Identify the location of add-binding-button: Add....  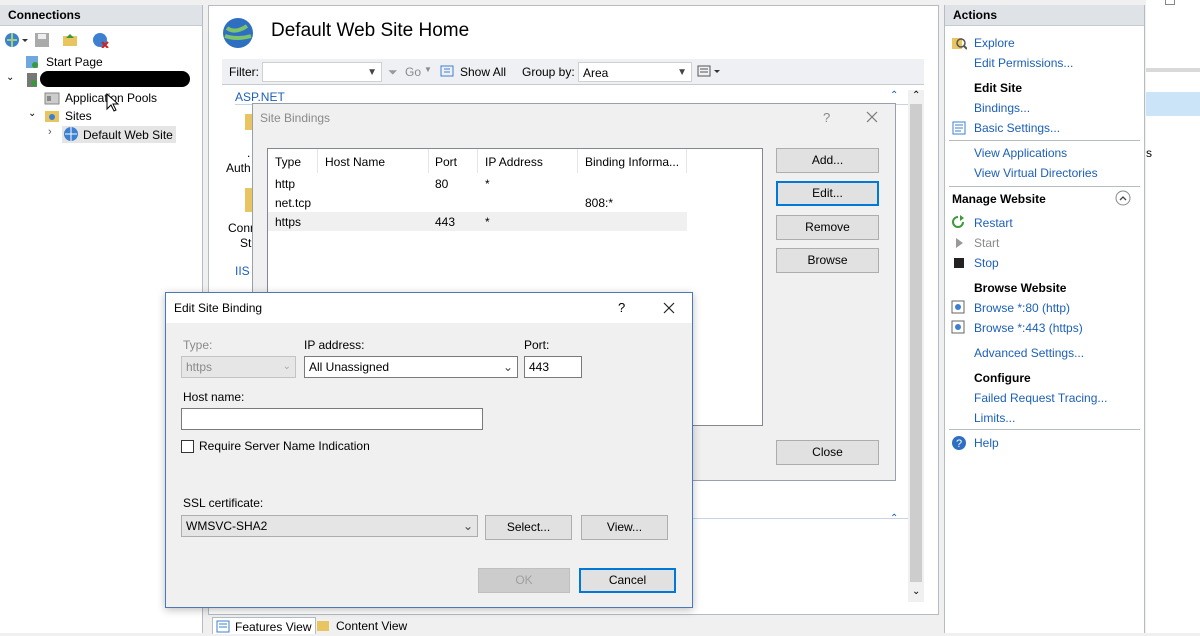
(827, 160).